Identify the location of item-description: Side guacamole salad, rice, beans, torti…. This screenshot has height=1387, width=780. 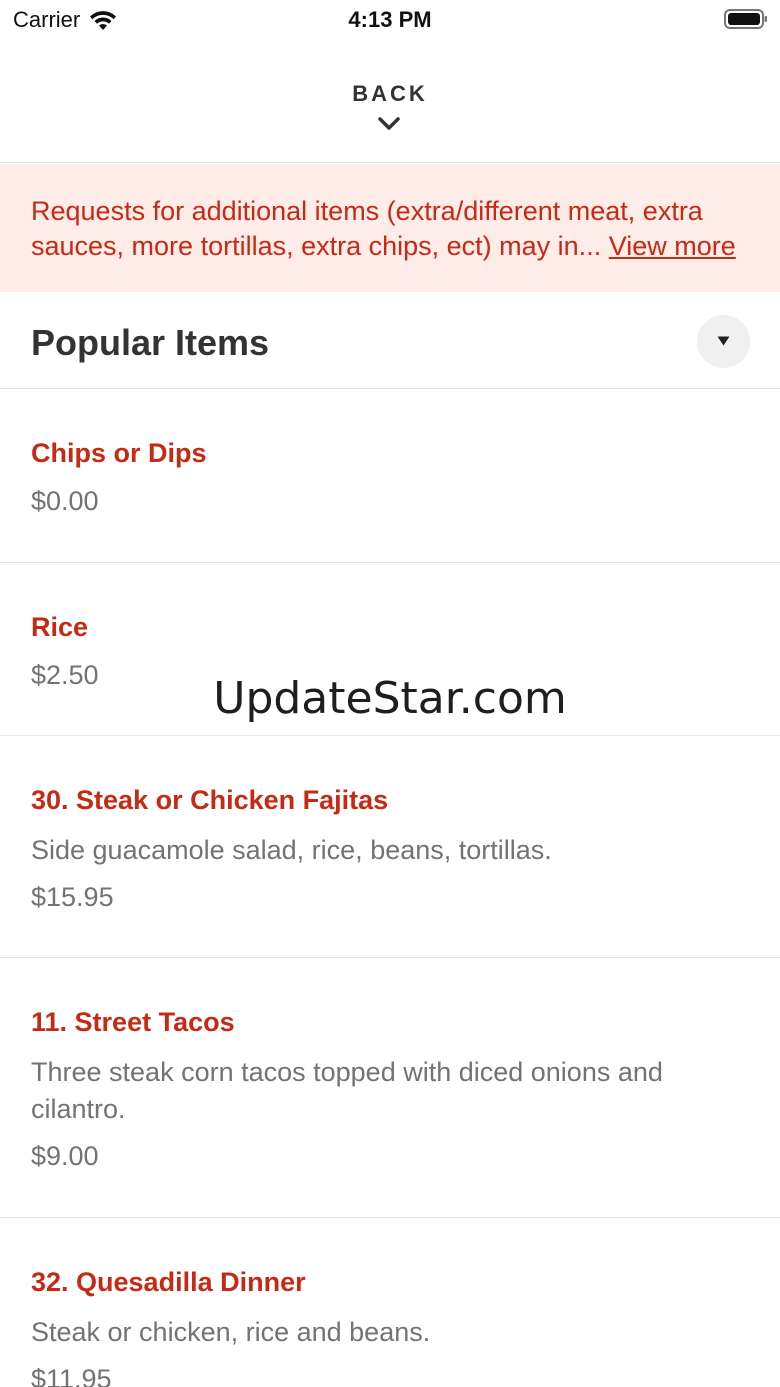
(291, 850).